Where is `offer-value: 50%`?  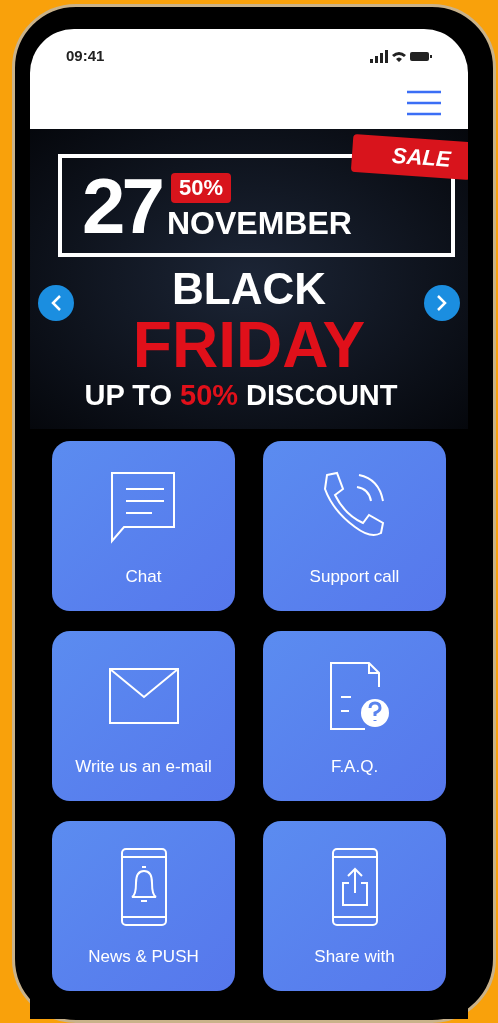 offer-value: 50% is located at coordinates (209, 395).